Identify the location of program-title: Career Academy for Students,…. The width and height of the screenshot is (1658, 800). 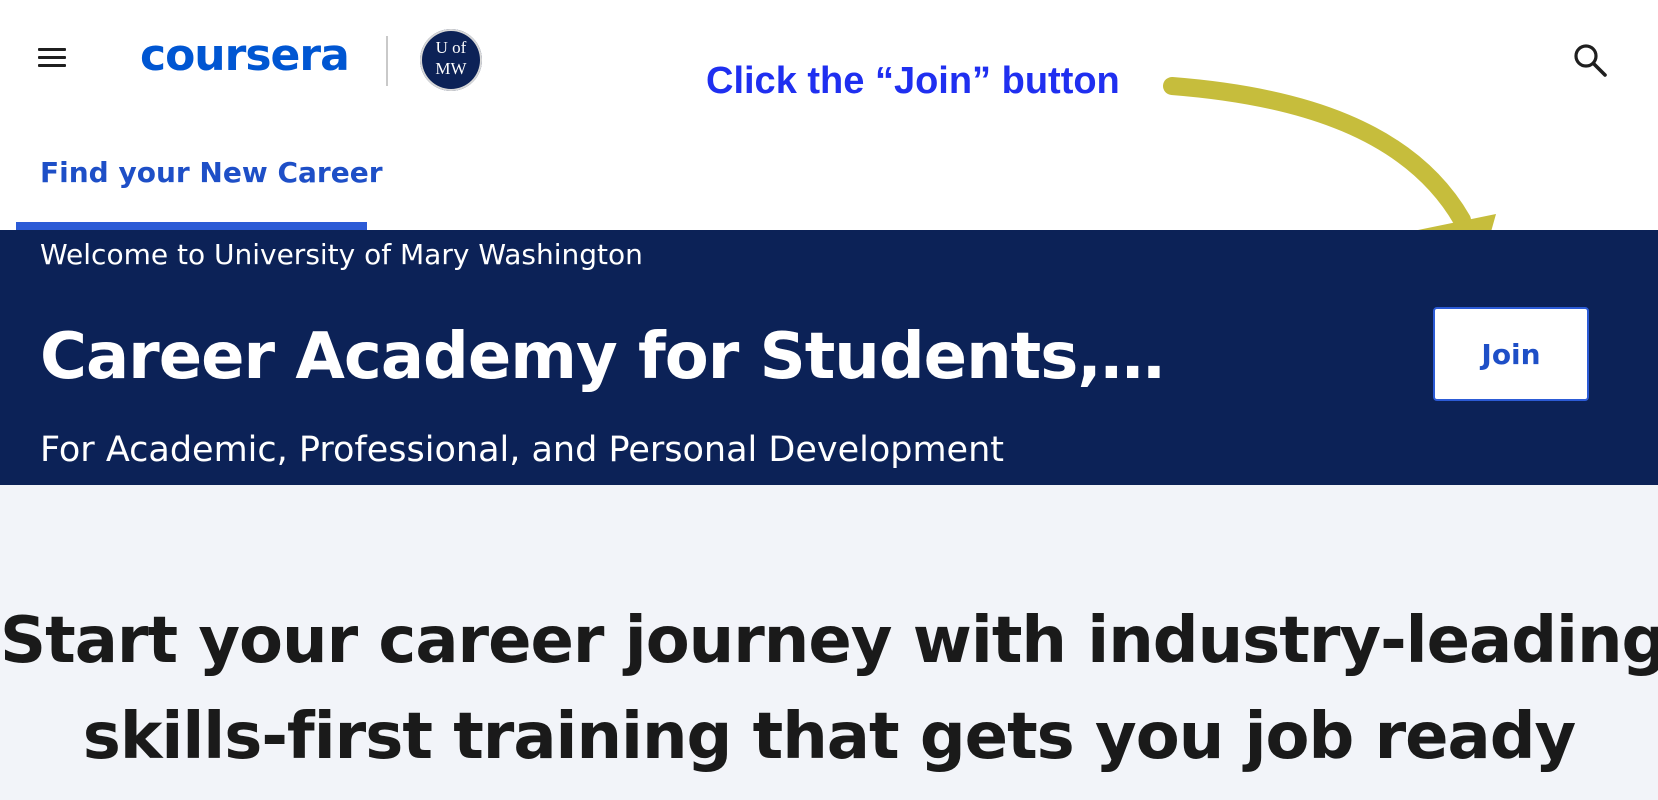
(602, 357).